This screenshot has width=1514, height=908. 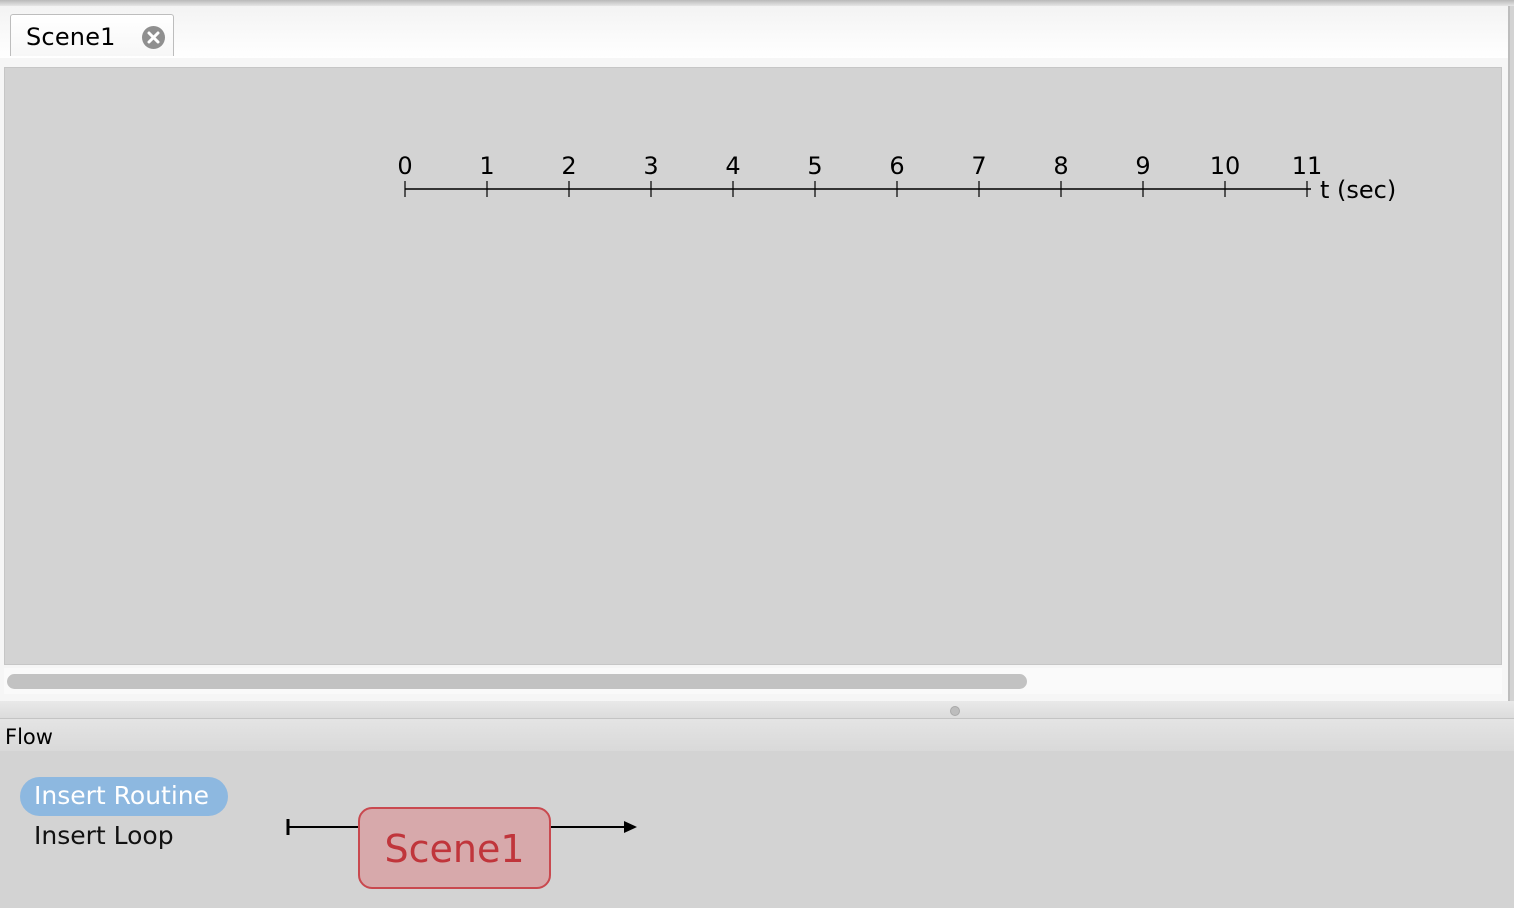 I want to click on horizontal-scrollbar, so click(x=753, y=681).